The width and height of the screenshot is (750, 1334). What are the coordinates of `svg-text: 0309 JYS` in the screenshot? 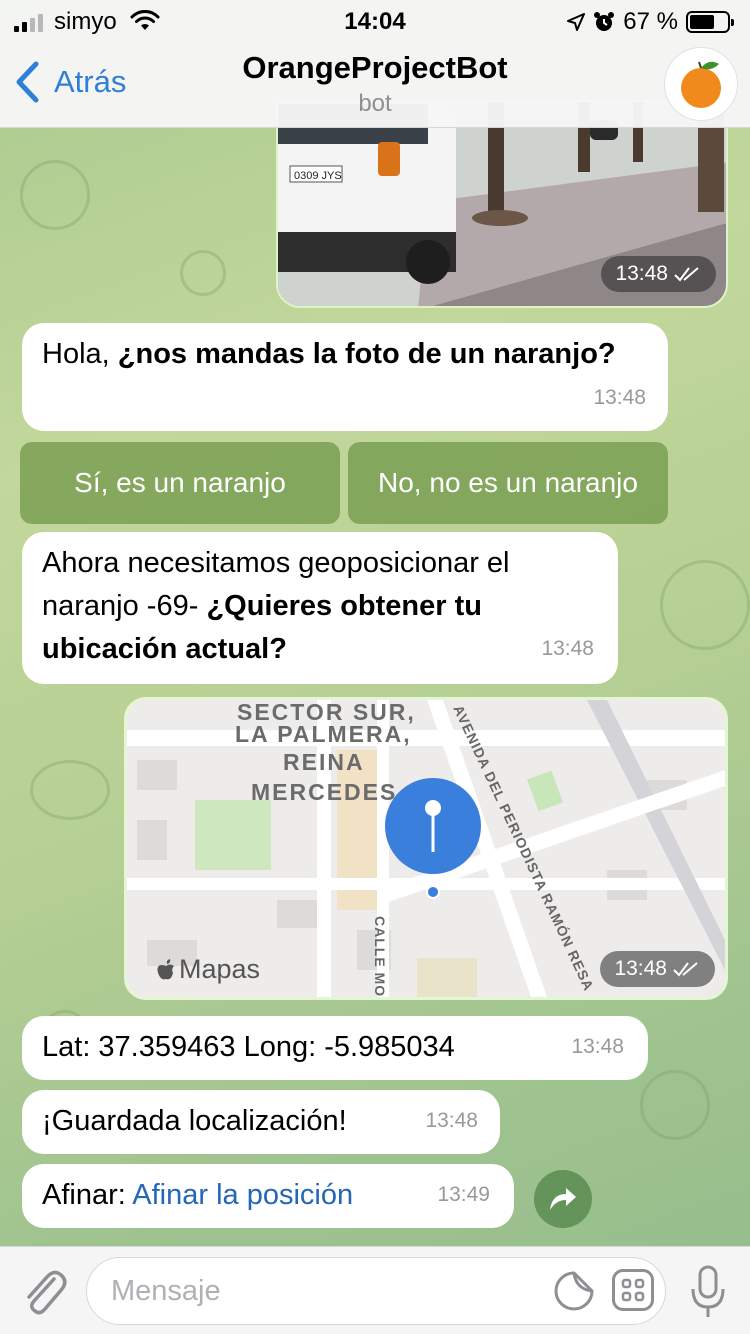 It's located at (318, 176).